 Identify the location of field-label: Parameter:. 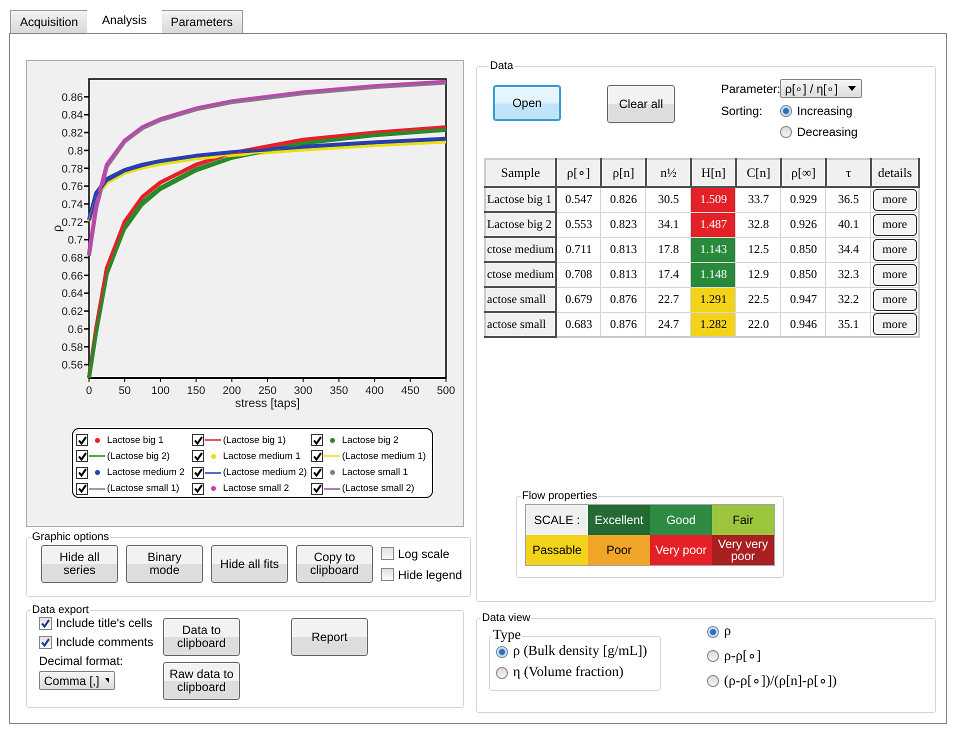
(750, 89).